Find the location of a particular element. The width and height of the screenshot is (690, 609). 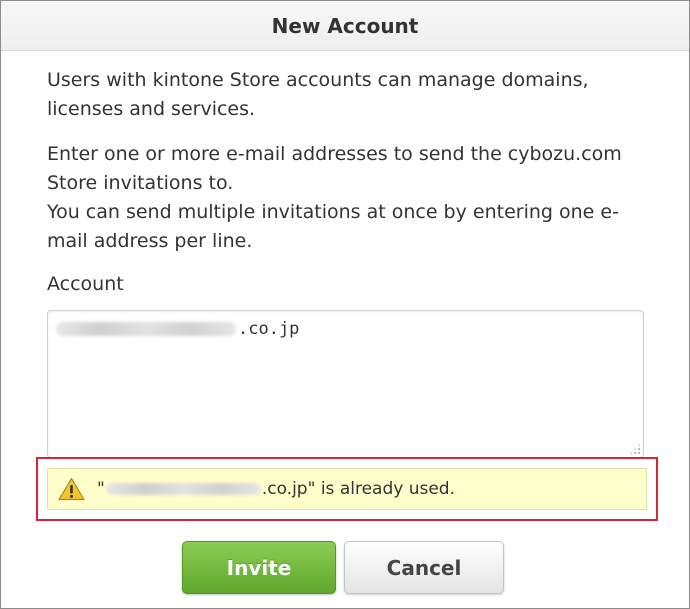

account-domain-suffix: .co.jp is located at coordinates (269, 329).